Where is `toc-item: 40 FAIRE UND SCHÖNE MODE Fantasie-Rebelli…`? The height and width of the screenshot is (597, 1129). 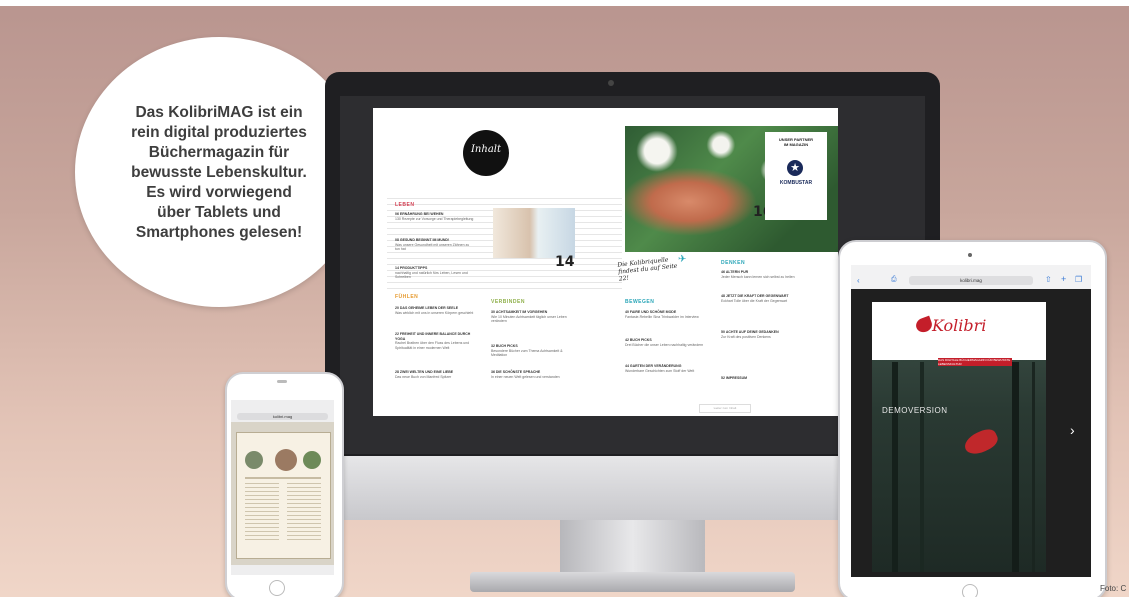
toc-item: 40 FAIRE UND SCHÖNE MODE Fantasie-Rebelli… is located at coordinates (665, 314).